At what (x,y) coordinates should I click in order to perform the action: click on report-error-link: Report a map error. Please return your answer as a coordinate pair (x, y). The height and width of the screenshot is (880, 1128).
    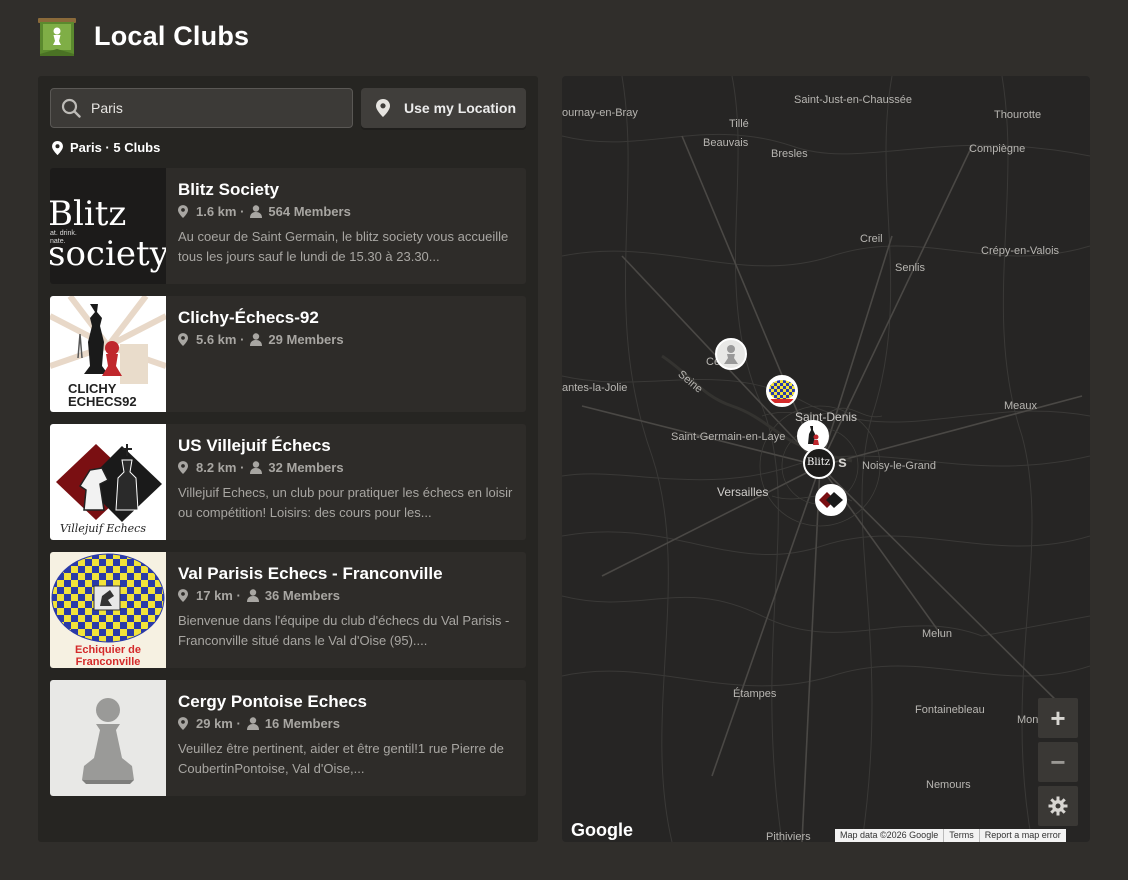
    Looking at the image, I should click on (1023, 835).